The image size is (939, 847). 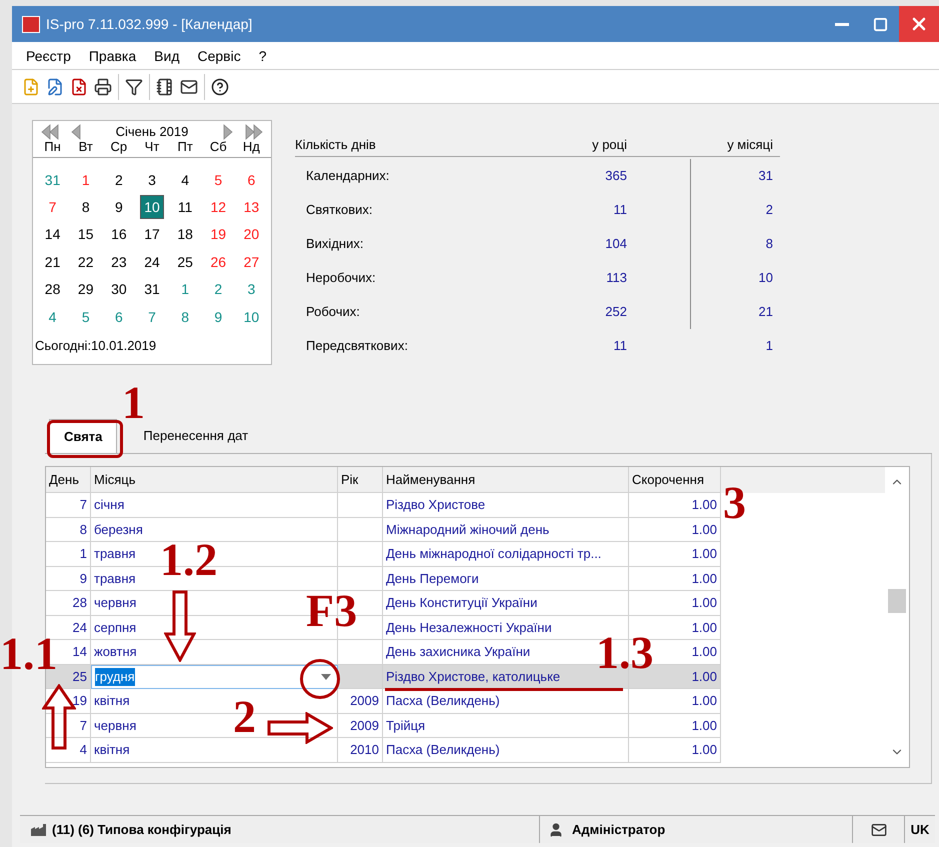 I want to click on calendar-day: 30, so click(x=119, y=289).